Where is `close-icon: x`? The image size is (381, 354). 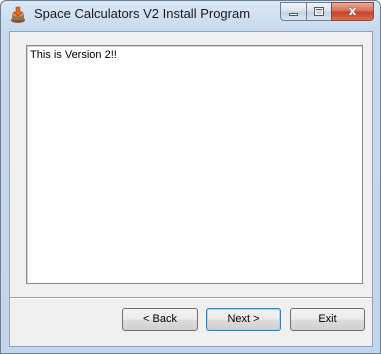
close-icon: x is located at coordinates (352, 11).